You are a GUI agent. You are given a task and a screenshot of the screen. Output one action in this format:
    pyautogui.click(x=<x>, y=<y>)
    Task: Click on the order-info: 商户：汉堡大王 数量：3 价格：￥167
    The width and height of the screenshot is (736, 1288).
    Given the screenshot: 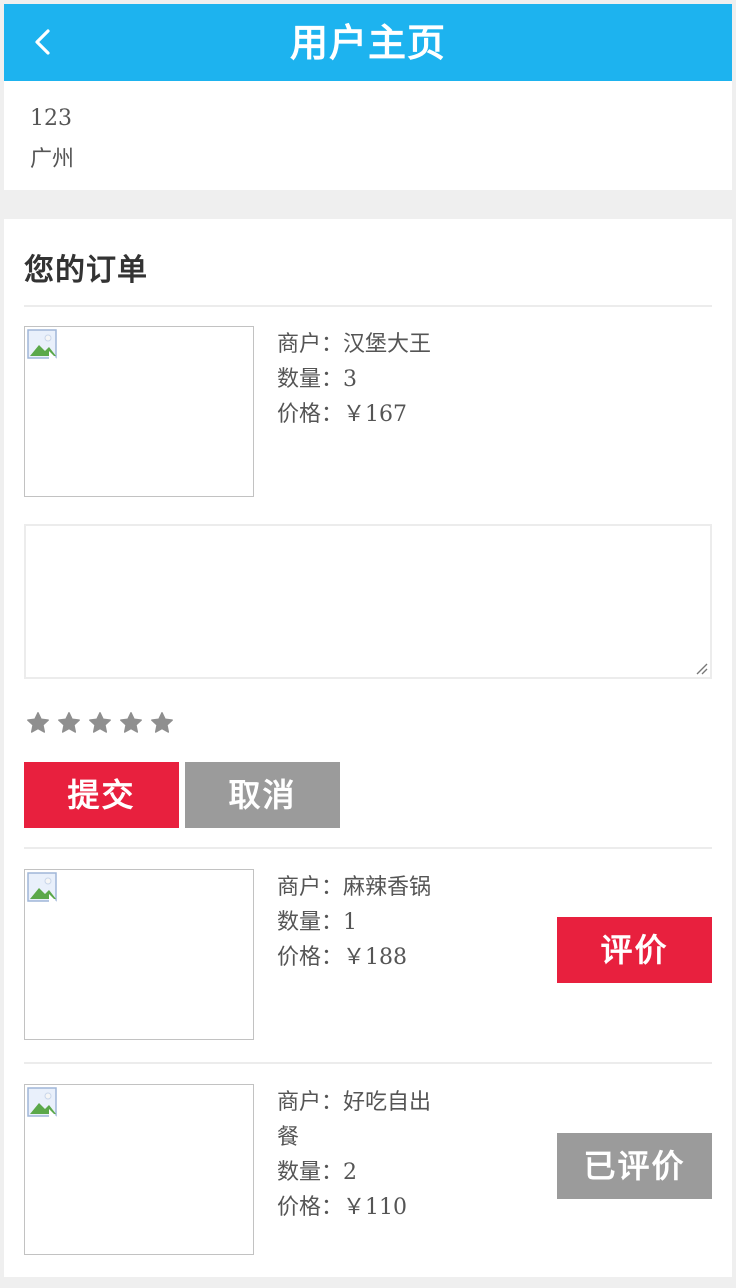 What is the action you would take?
    pyautogui.click(x=354, y=379)
    